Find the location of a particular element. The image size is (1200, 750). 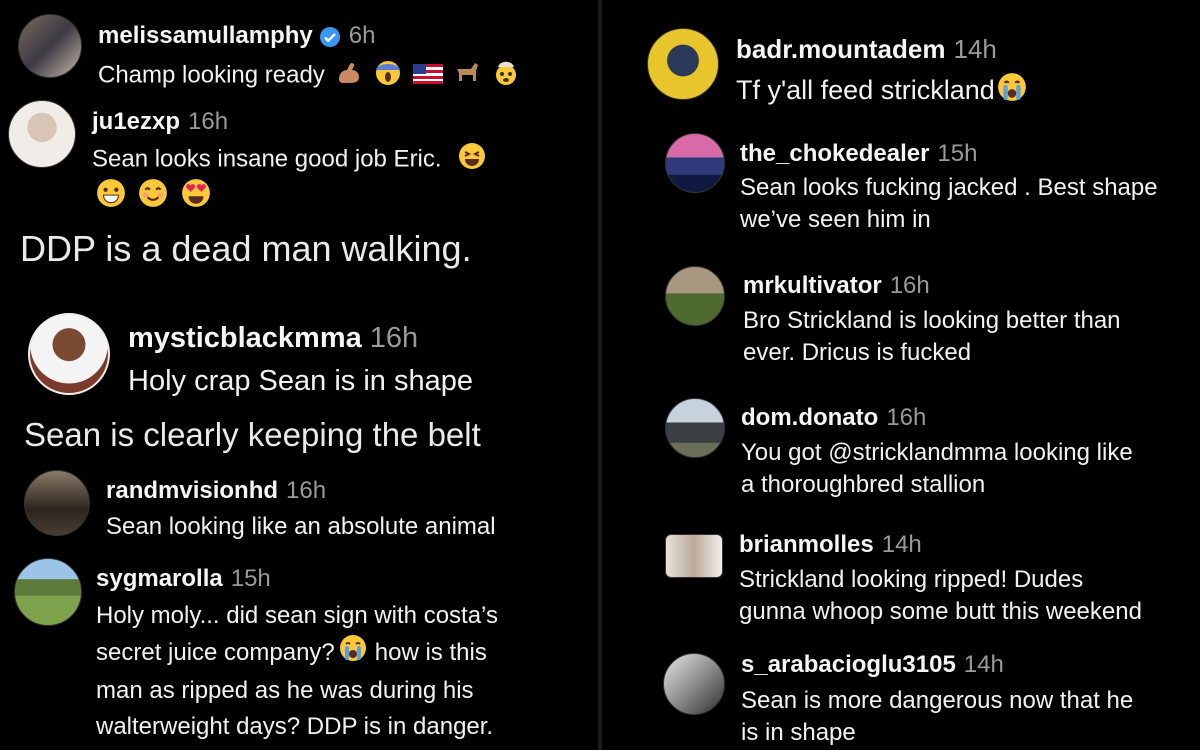

squinting-laugh-icon is located at coordinates (472, 160).